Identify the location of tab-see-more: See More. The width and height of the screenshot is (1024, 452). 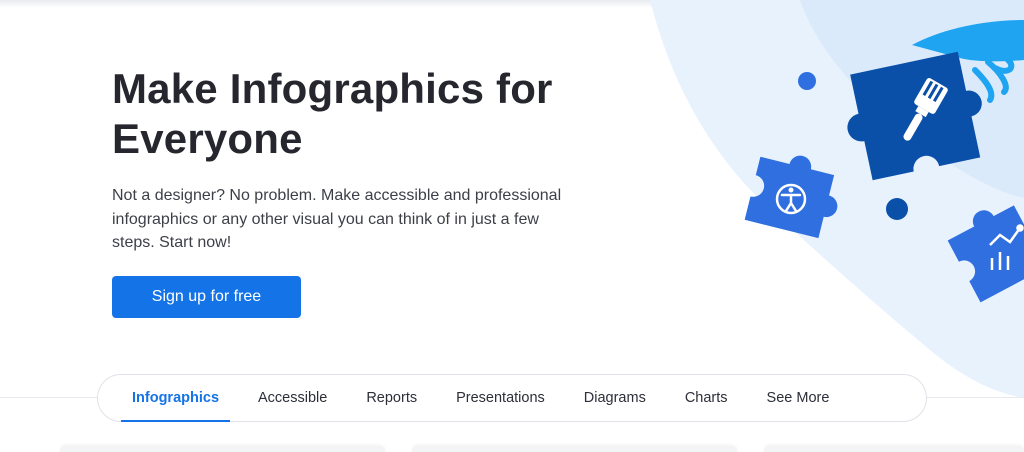
(798, 398).